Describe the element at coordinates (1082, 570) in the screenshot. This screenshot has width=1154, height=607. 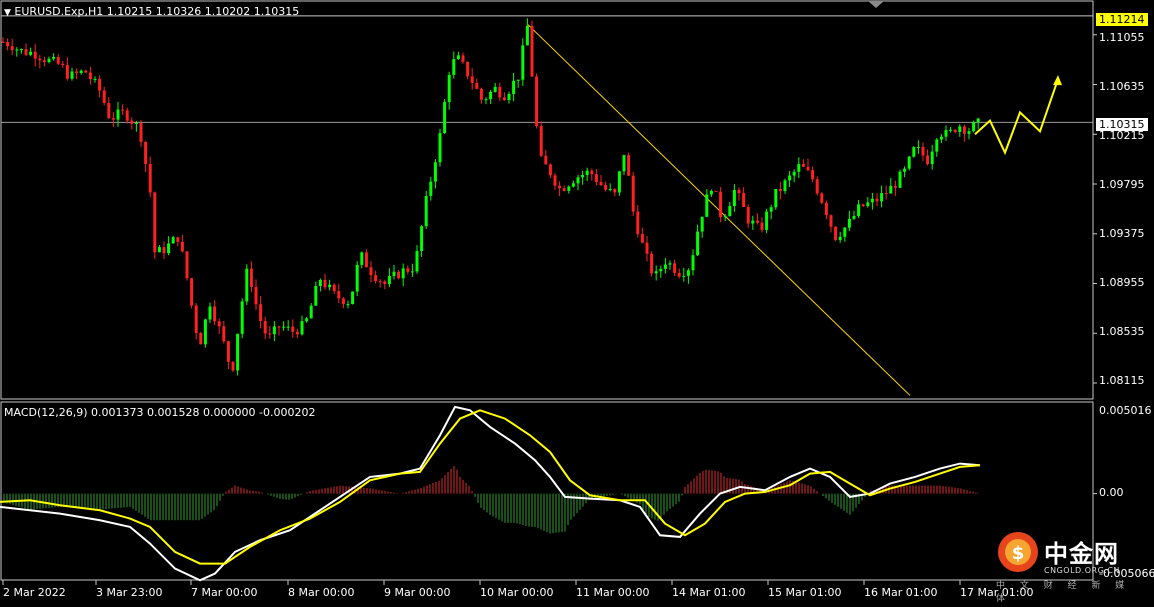
I see `watermark-domain: CNGOLD.ORG.CN` at that location.